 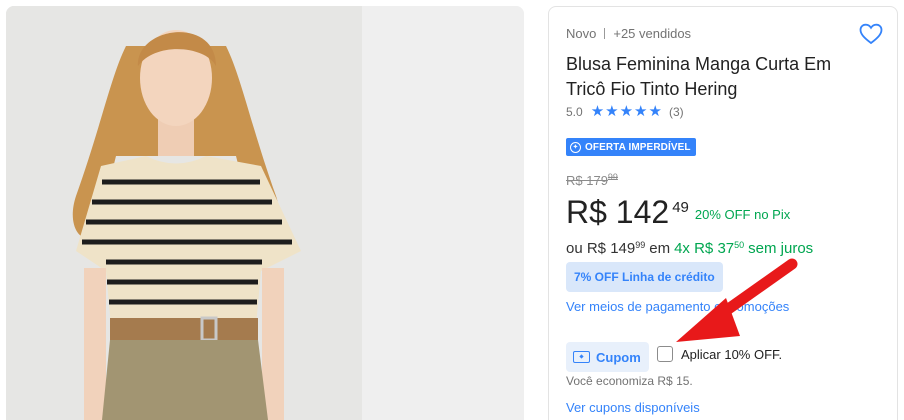 I want to click on available-coupons-link: Ver cupons disponíveis, so click(x=633, y=407).